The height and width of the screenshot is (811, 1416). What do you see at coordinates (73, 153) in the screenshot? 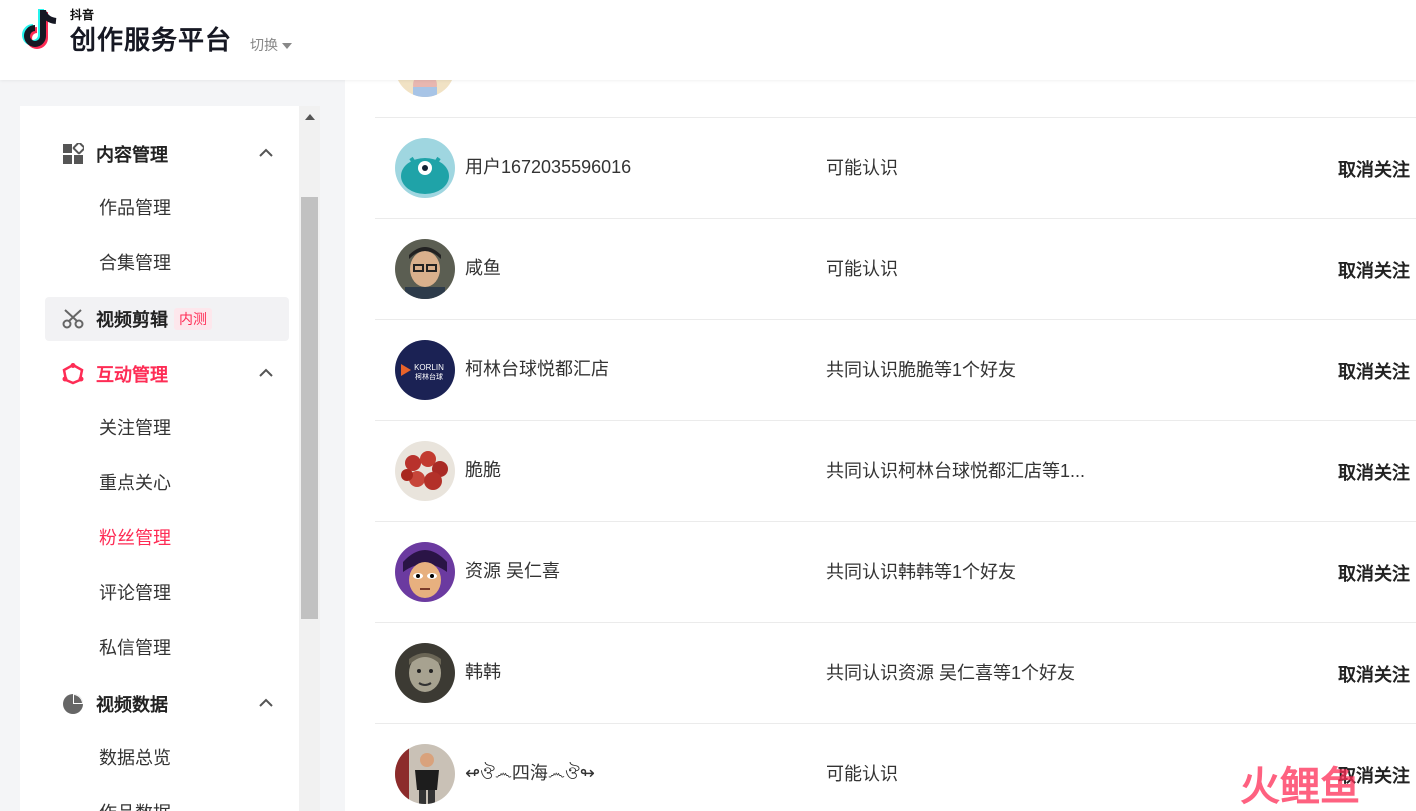
I see `grid-icon` at bounding box center [73, 153].